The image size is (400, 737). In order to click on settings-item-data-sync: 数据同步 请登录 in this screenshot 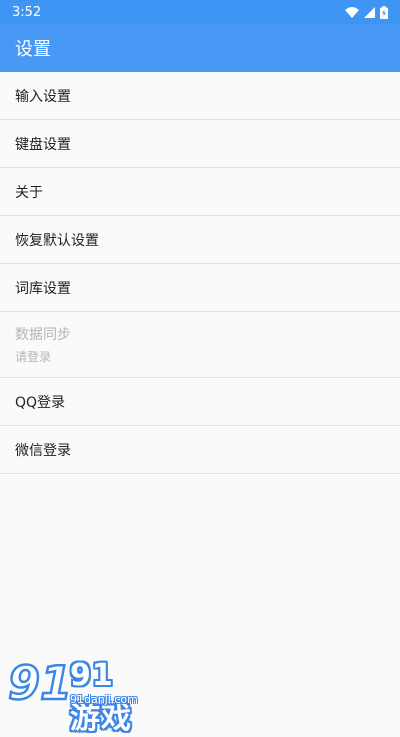, I will do `click(200, 345)`.